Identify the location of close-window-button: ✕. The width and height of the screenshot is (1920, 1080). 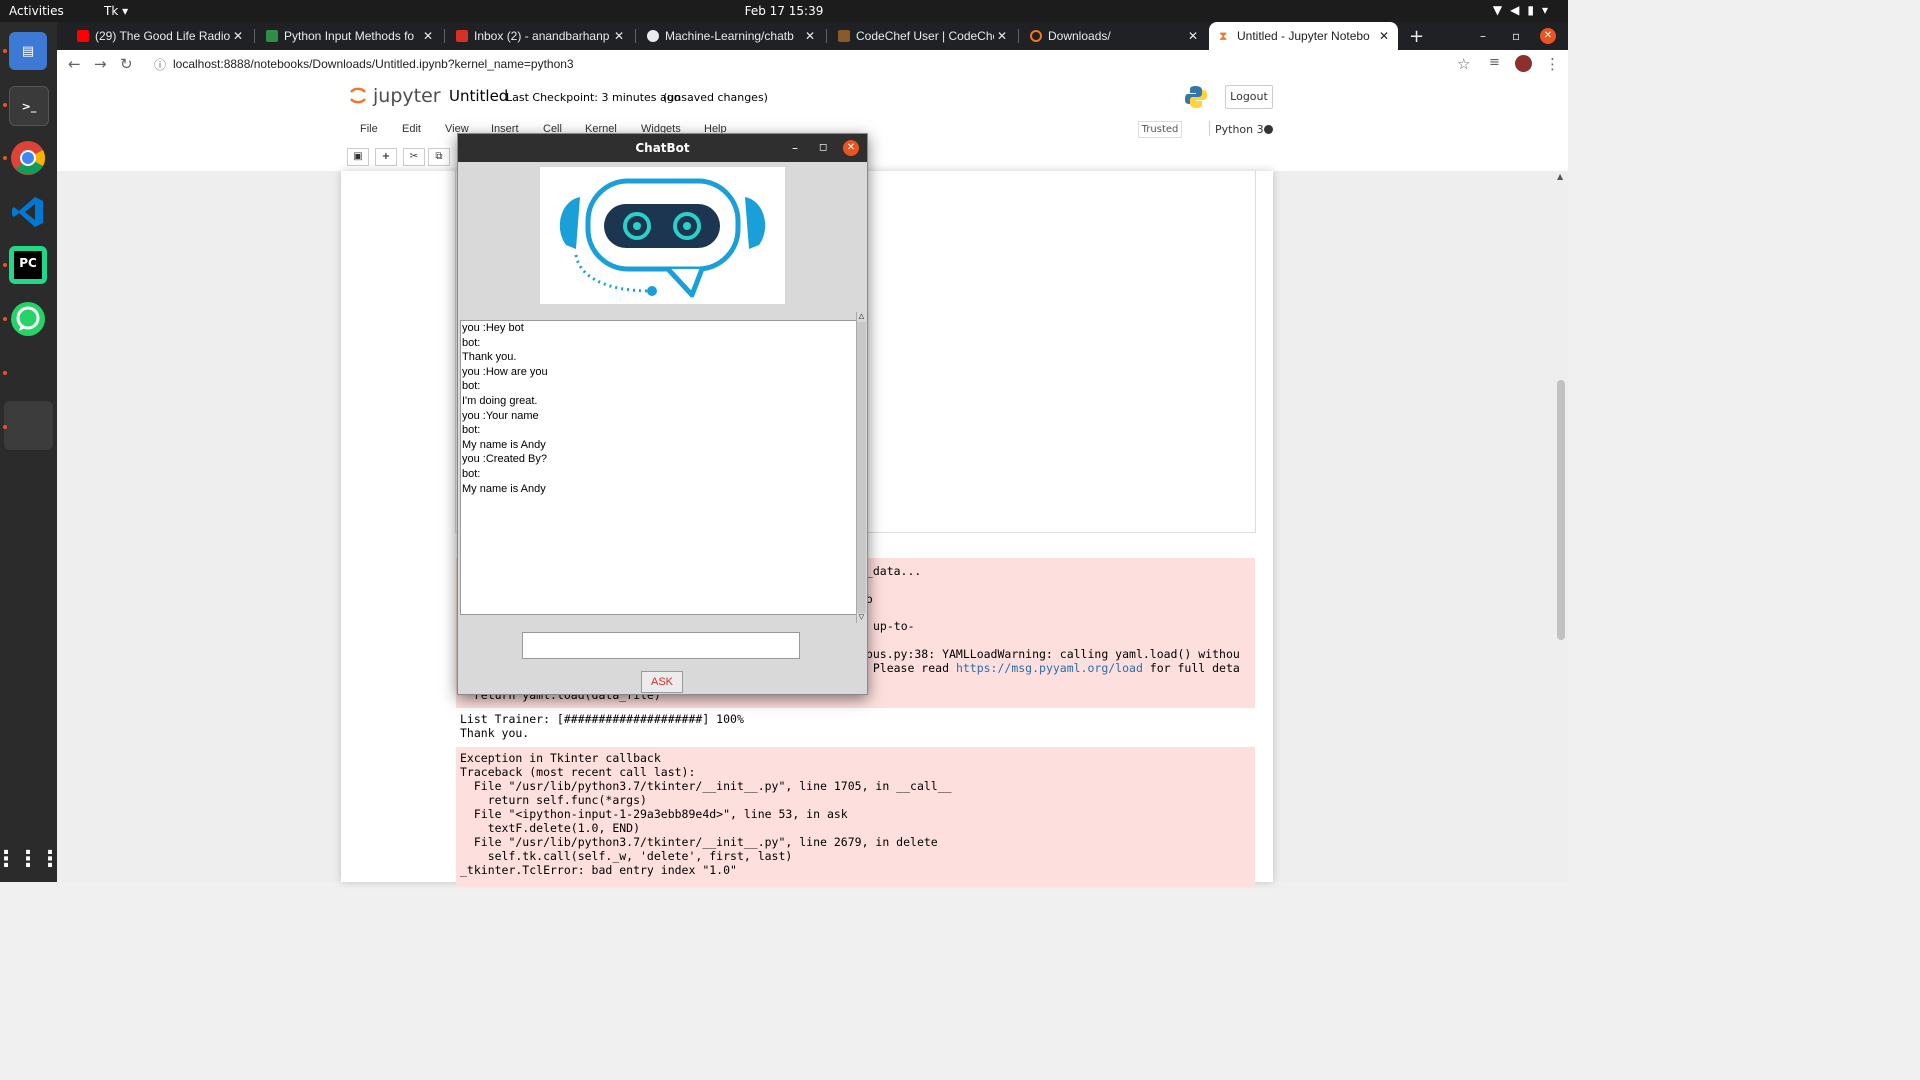
(1548, 36).